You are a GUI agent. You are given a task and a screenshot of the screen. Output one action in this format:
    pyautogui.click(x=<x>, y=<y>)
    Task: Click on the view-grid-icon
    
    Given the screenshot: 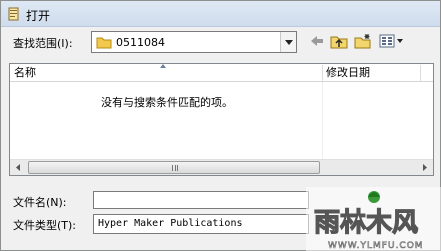 What is the action you would take?
    pyautogui.click(x=392, y=42)
    